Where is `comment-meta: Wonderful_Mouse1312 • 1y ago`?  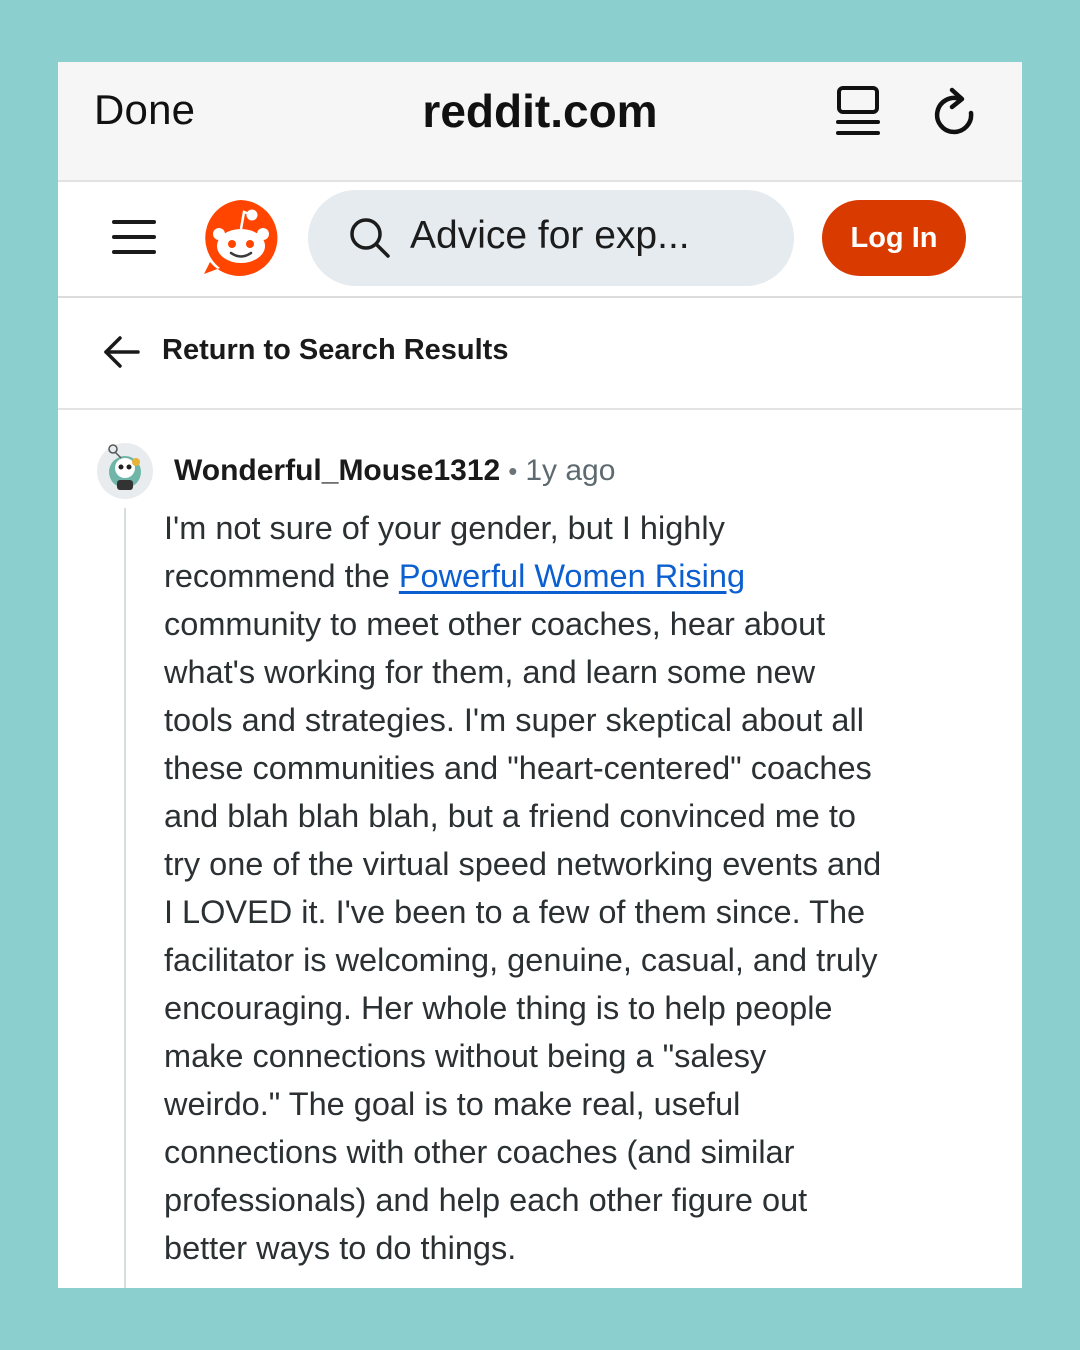
comment-meta: Wonderful_Mouse1312 • 1y ago is located at coordinates (394, 471).